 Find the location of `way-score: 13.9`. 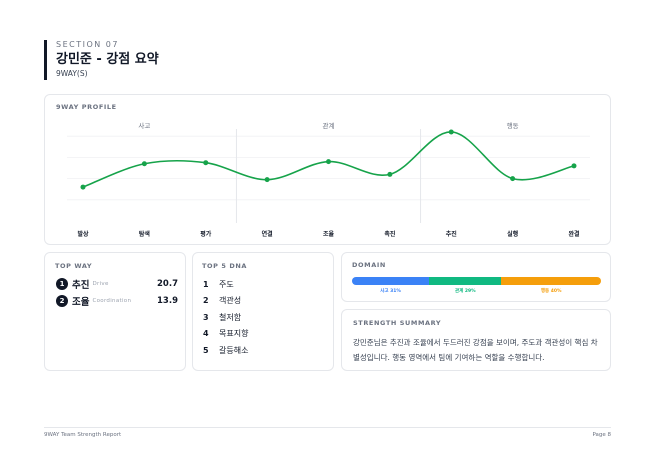

way-score: 13.9 is located at coordinates (167, 301).